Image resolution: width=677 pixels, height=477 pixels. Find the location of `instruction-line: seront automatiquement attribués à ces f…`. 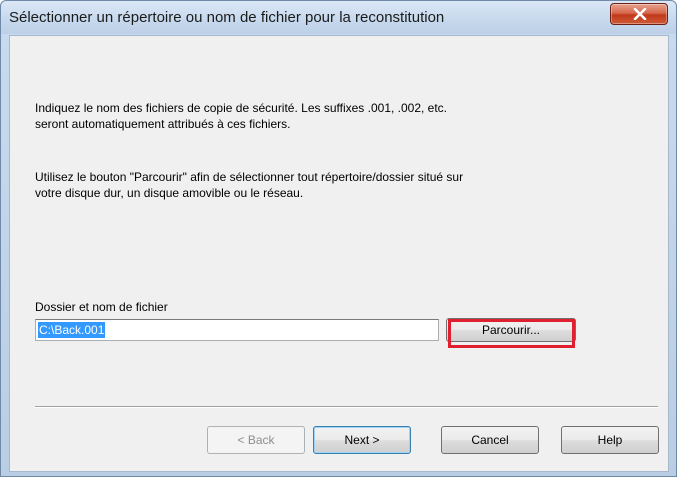

instruction-line: seront automatiquement attribués à ces f… is located at coordinates (163, 124).